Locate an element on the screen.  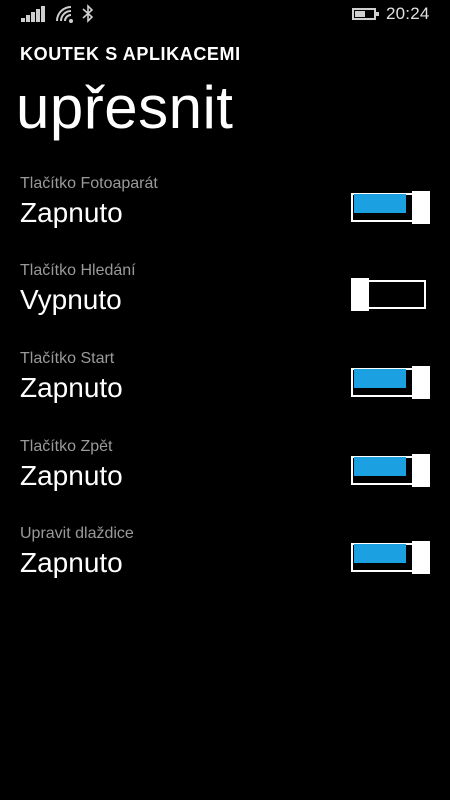
wifi-icon is located at coordinates (64, 14).